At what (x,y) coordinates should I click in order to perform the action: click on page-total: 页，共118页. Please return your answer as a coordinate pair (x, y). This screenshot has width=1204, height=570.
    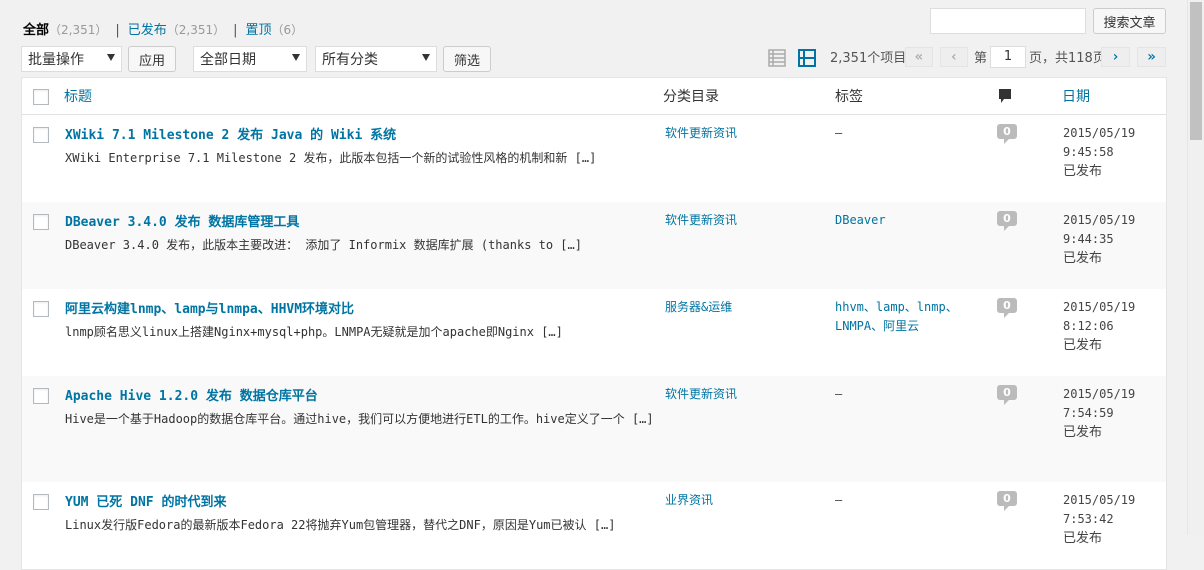
    Looking at the image, I should click on (1067, 58).